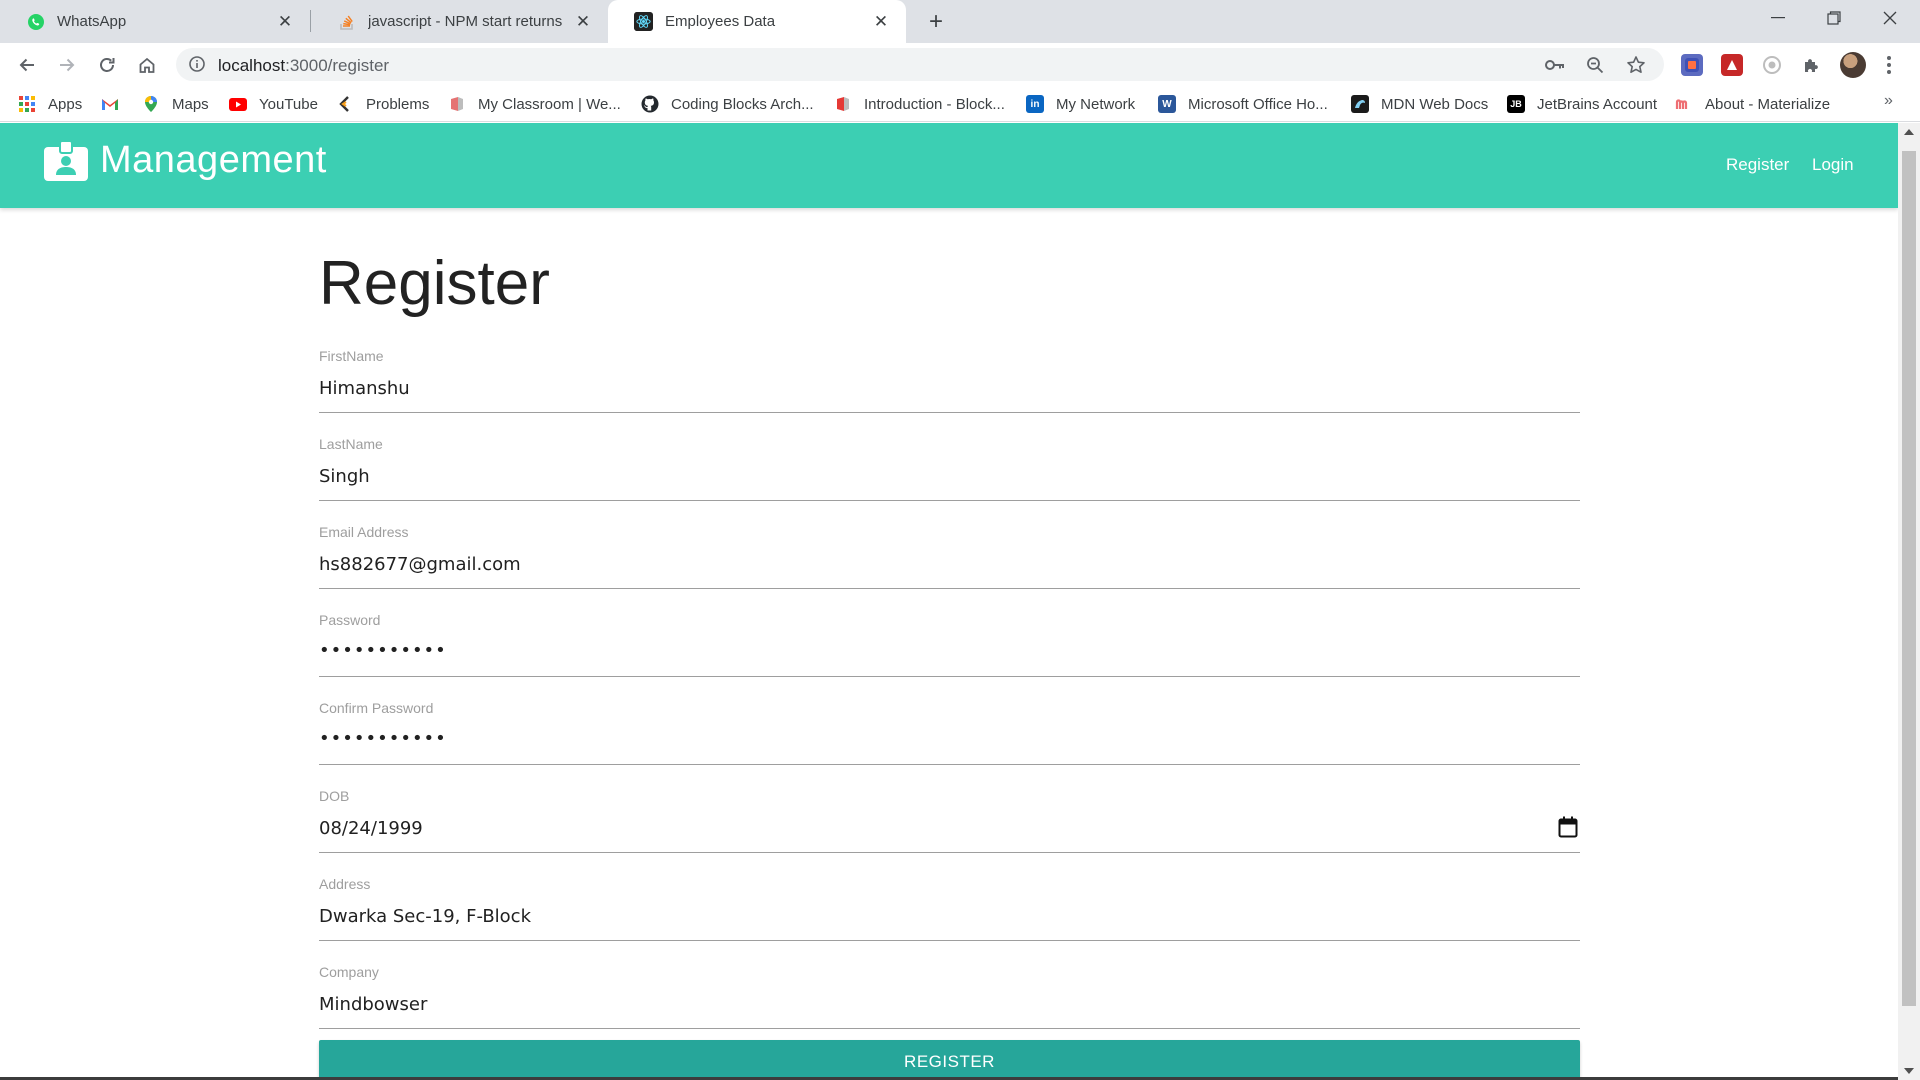  I want to click on puzzle-icon, so click(1812, 65).